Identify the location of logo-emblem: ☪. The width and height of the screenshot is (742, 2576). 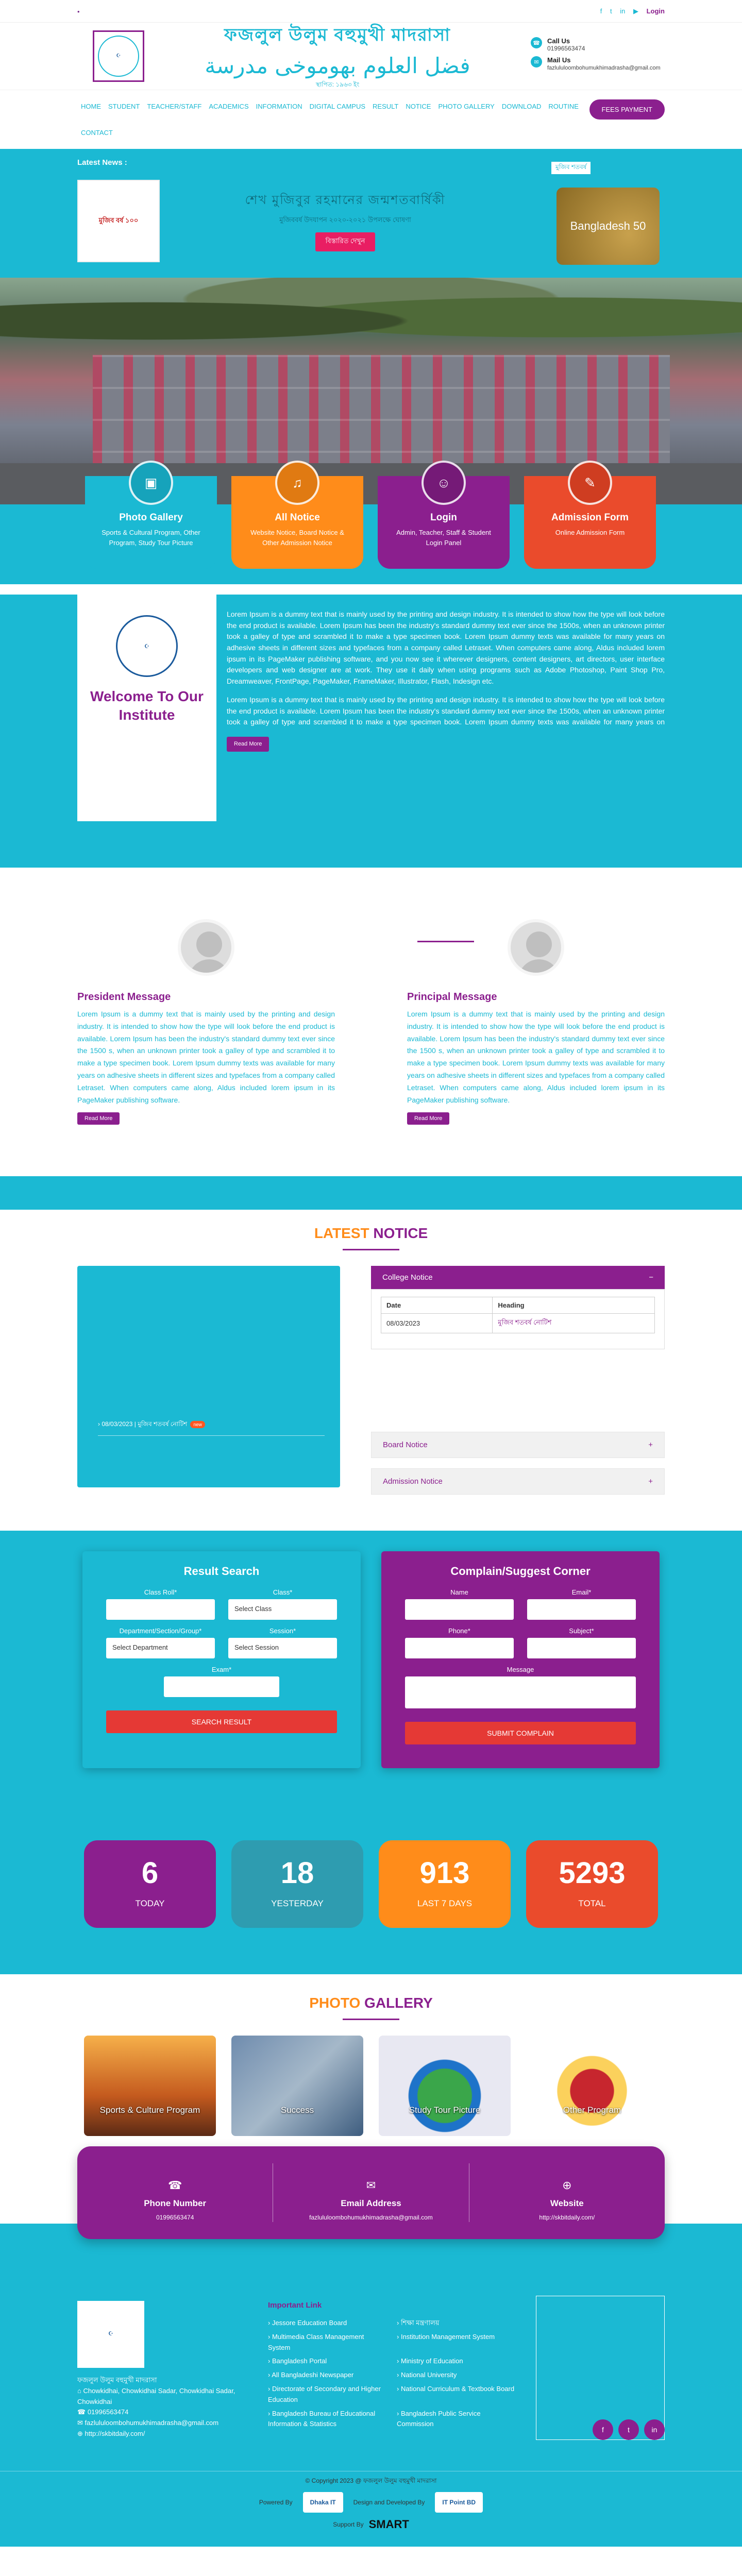
(118, 56).